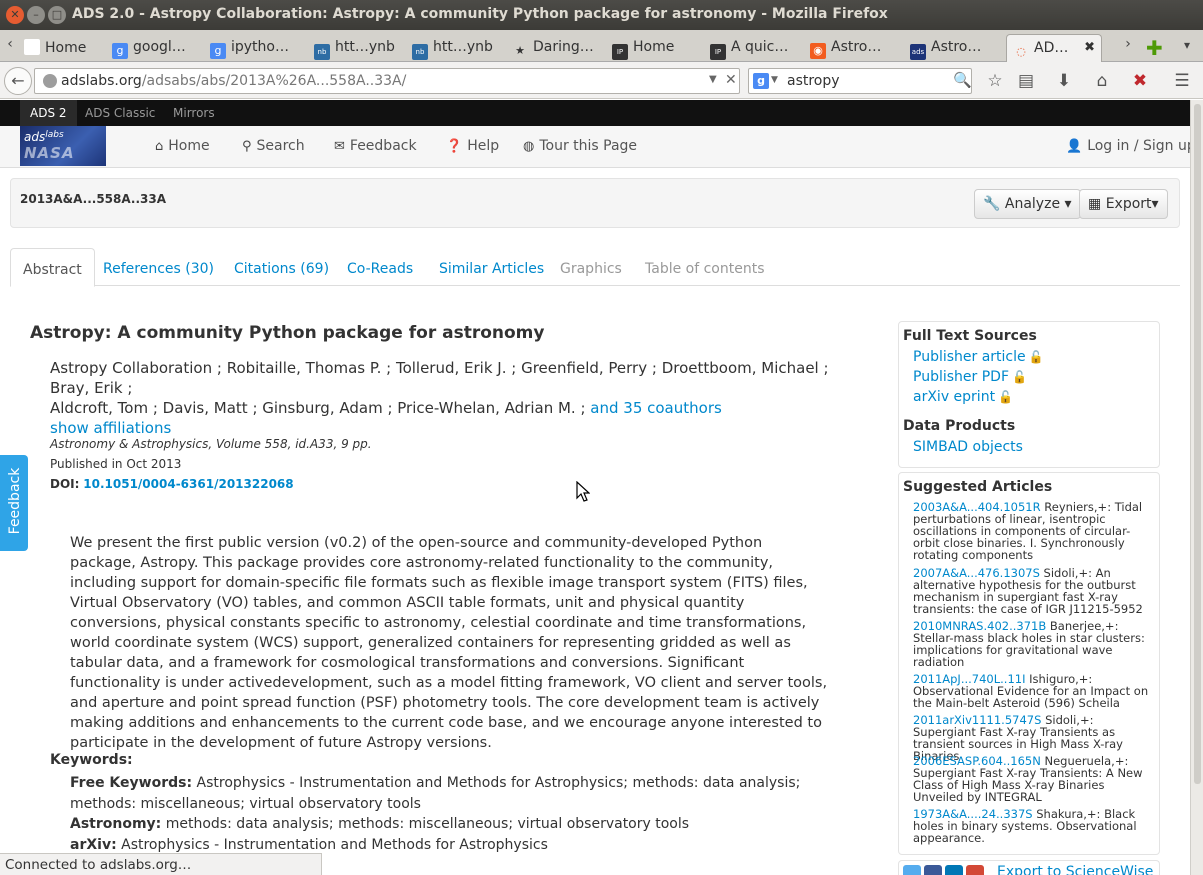 This screenshot has width=1203, height=875. I want to click on wrench-icon: 🔧, so click(992, 204).